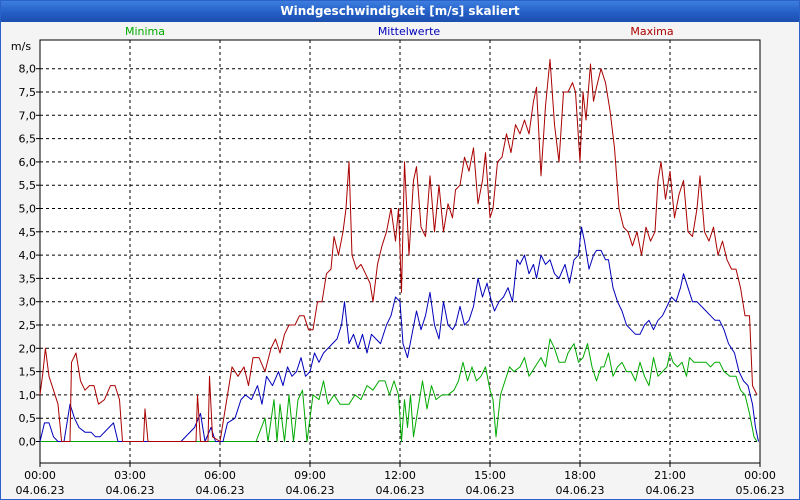  What do you see at coordinates (28, 325) in the screenshot?
I see `y-tick-label: 2,5` at bounding box center [28, 325].